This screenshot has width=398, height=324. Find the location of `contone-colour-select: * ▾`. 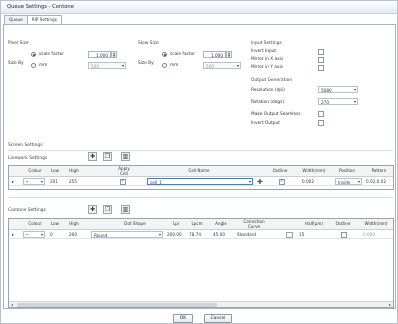

contone-colour-select: * ▾ is located at coordinates (34, 234).